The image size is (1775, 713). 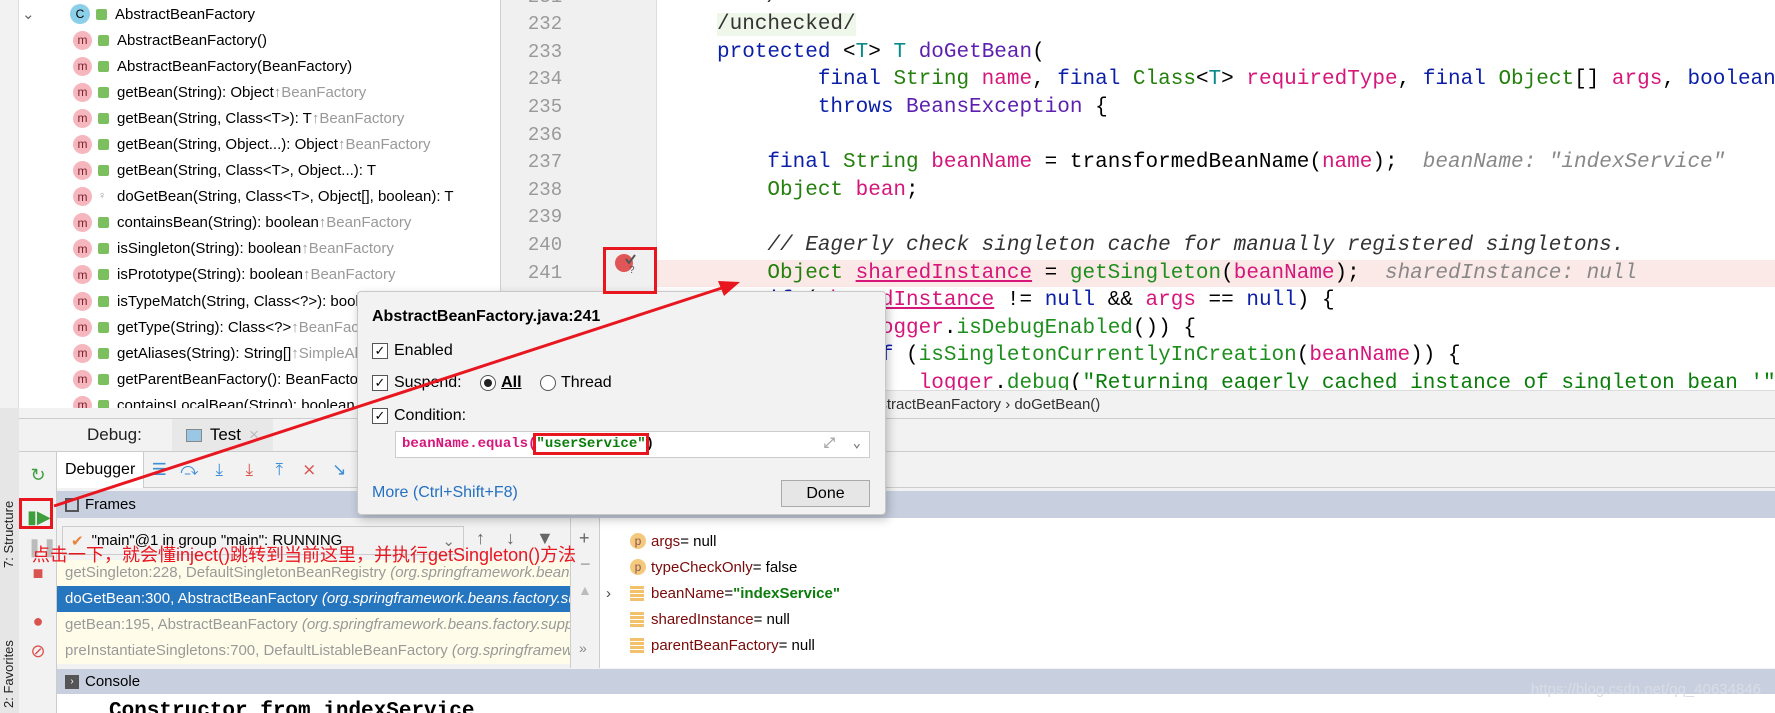 What do you see at coordinates (1359, 273) in the screenshot?
I see `code-token: );` at bounding box center [1359, 273].